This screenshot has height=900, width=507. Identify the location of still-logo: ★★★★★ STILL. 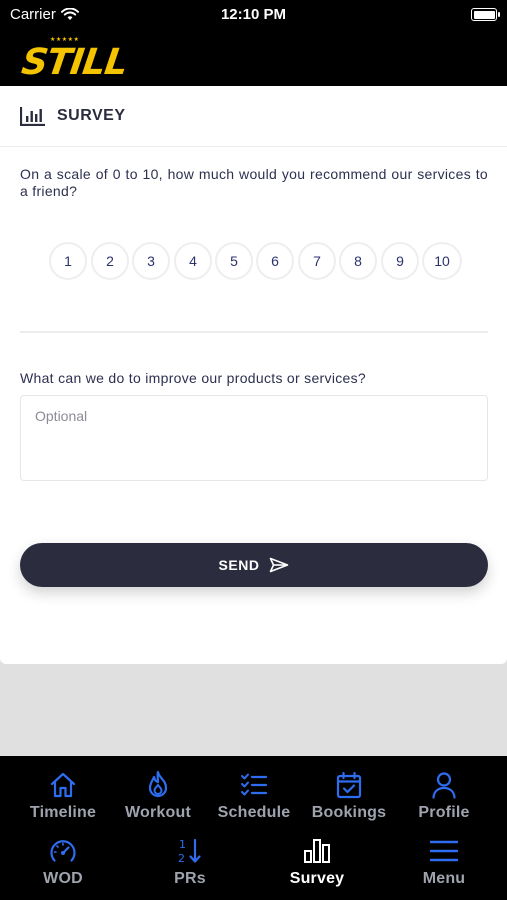
(76, 59).